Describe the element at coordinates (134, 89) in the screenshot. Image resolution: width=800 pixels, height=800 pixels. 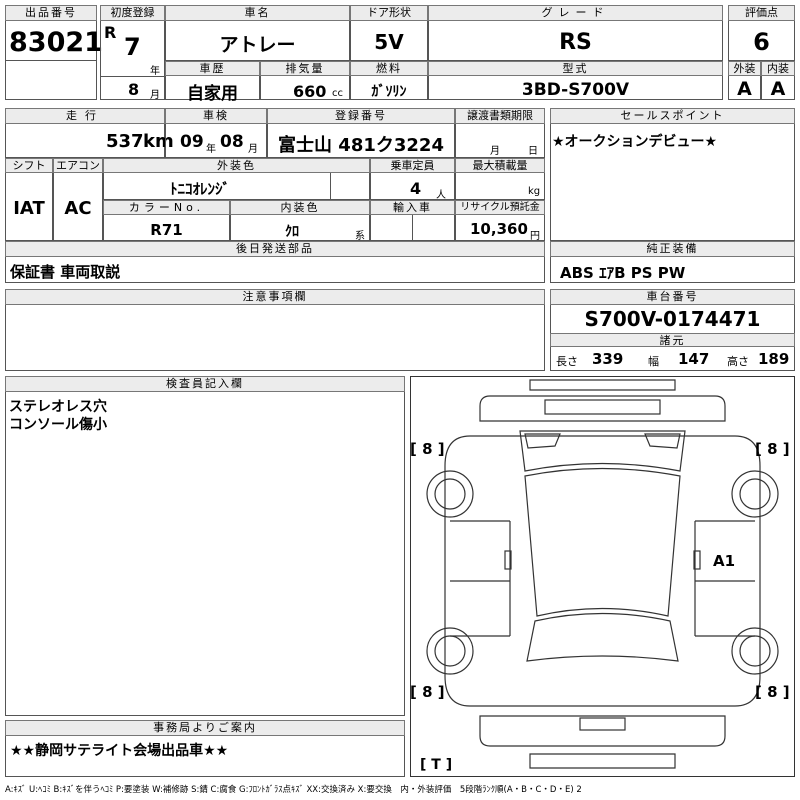
I see `first-reg-month: 8` at that location.